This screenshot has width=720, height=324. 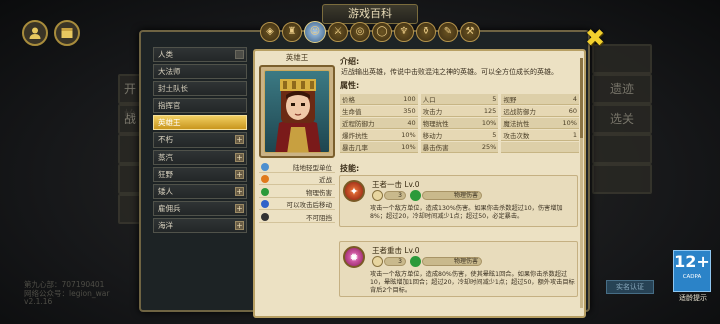 What do you see at coordinates (239, 54) in the screenshot?
I see `collapse-icon` at bounding box center [239, 54].